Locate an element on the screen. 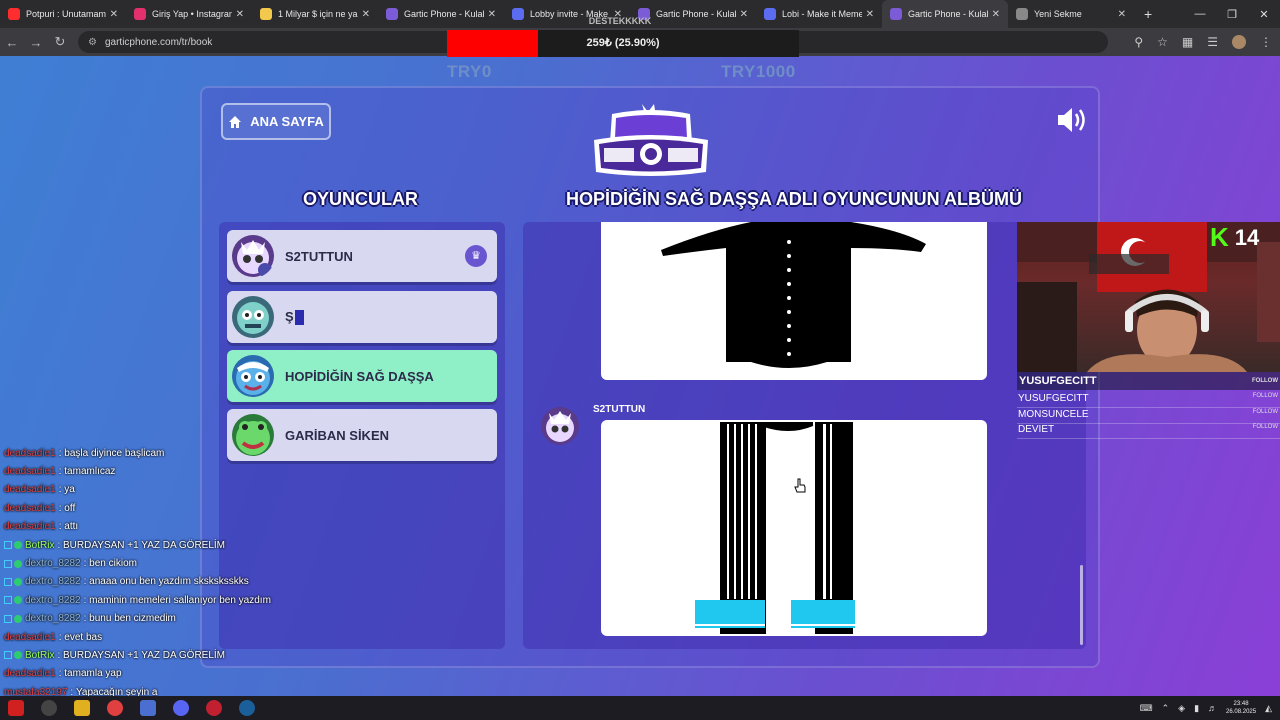 The width and height of the screenshot is (1280, 720). network-icon: ◈ is located at coordinates (1181, 708).